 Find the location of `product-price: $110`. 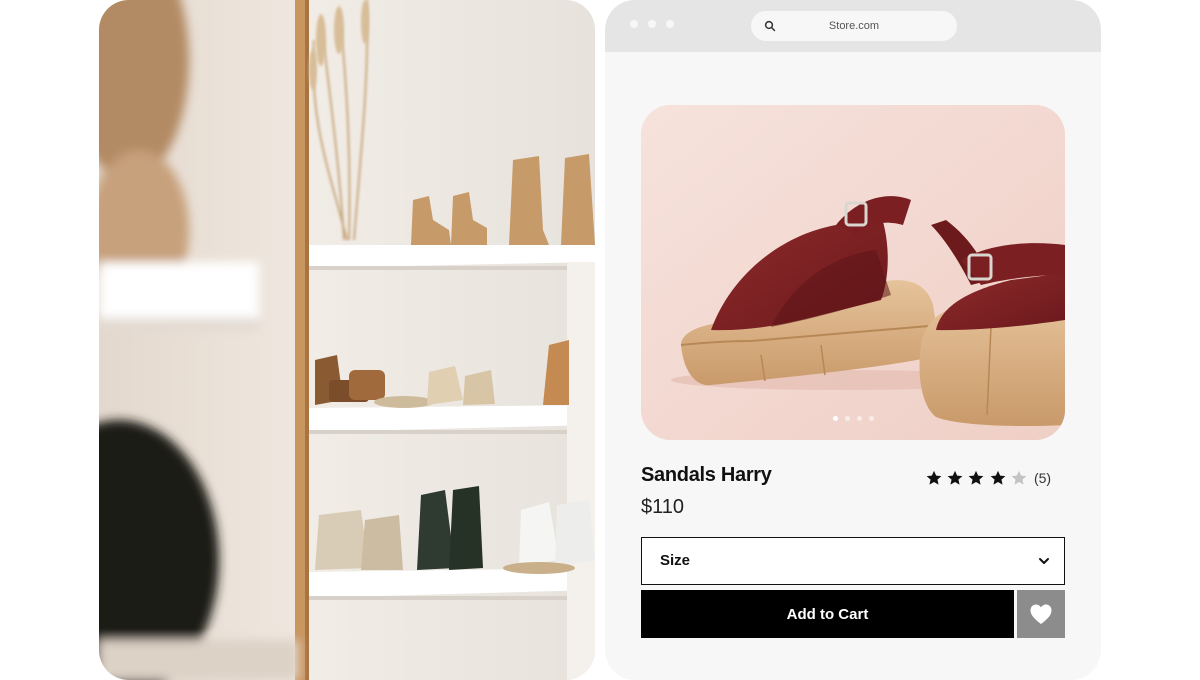

product-price: $110 is located at coordinates (663, 507).